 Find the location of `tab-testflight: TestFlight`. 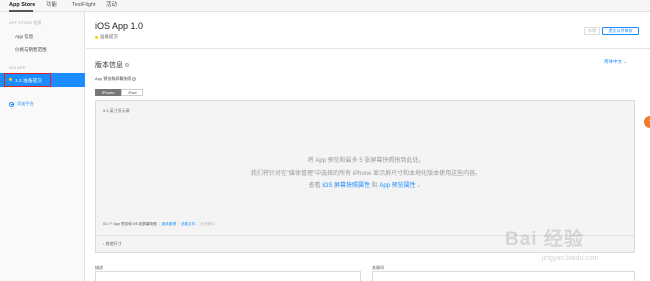

tab-testflight: TestFlight is located at coordinates (84, 5).